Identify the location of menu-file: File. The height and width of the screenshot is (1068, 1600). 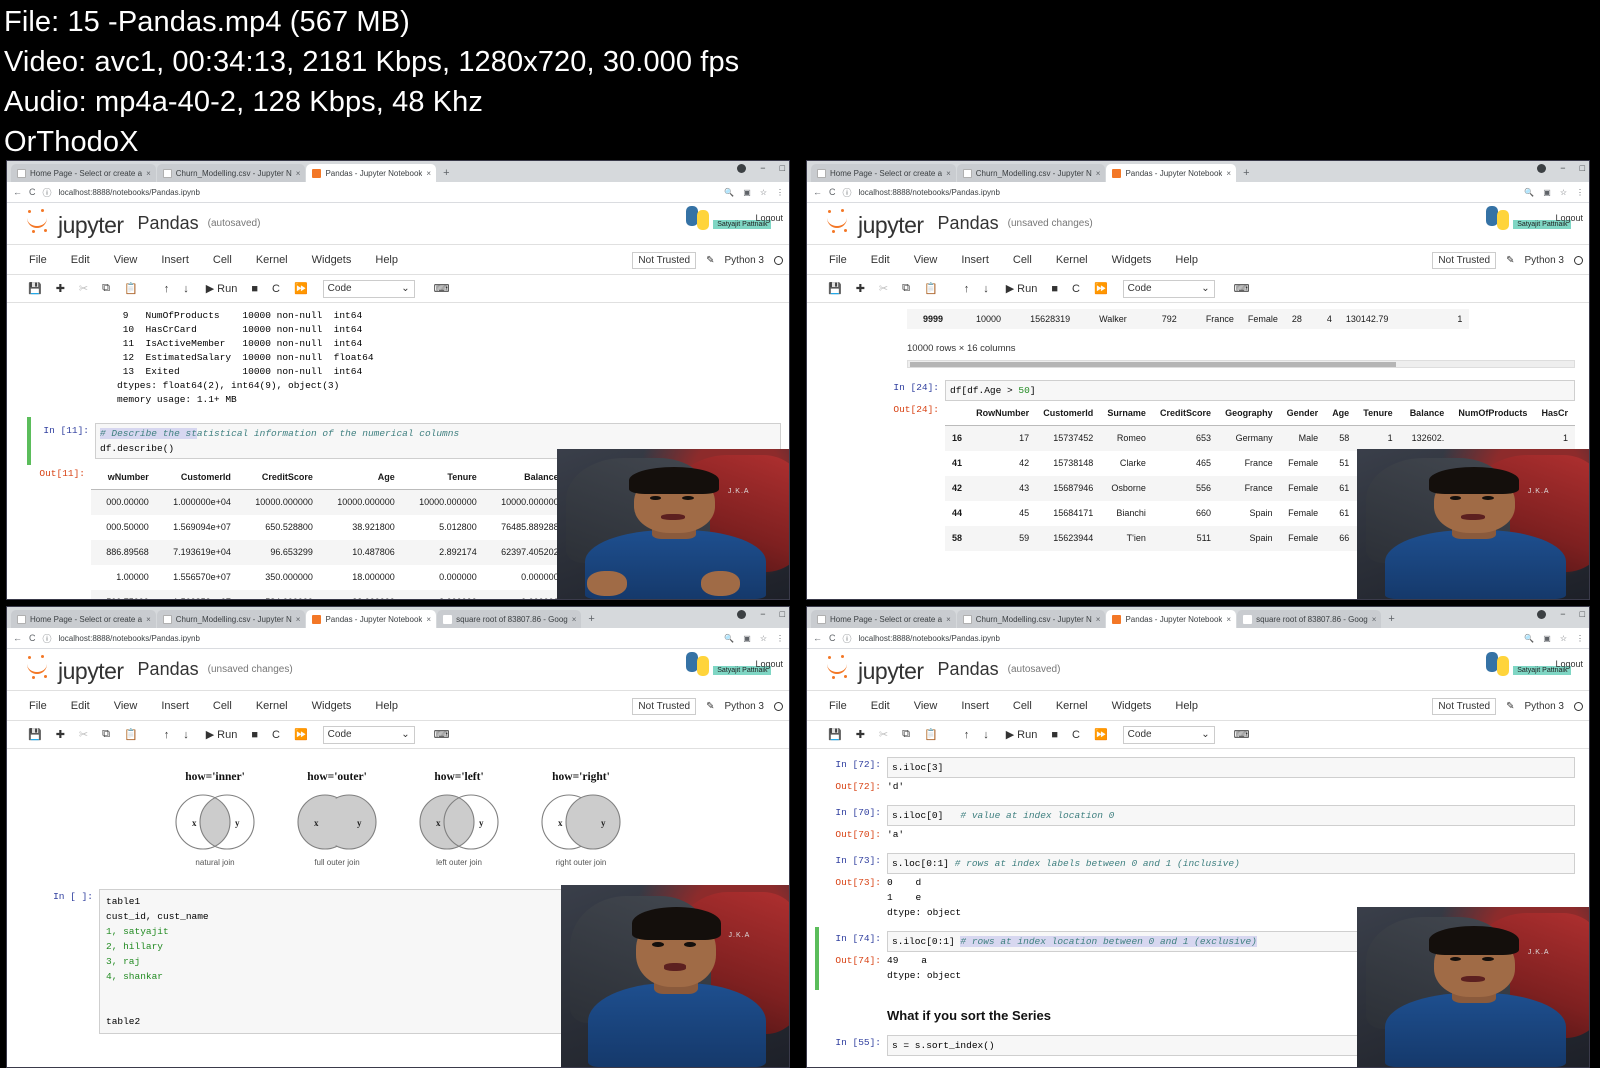
(38, 260).